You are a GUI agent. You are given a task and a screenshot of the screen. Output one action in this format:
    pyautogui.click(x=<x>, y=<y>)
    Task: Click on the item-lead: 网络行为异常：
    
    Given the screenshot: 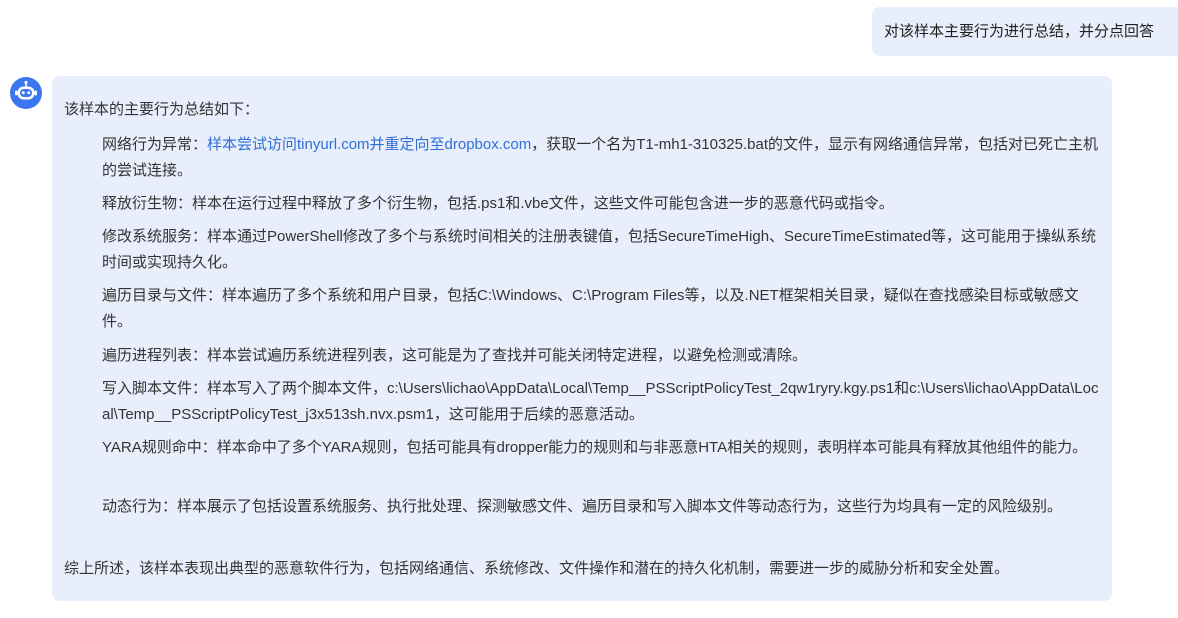 What is the action you would take?
    pyautogui.click(x=155, y=144)
    